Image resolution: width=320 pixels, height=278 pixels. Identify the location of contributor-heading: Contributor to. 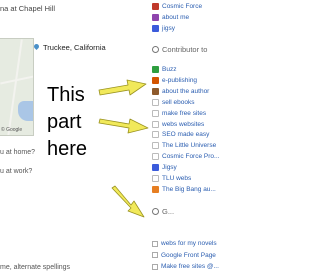
(179, 49).